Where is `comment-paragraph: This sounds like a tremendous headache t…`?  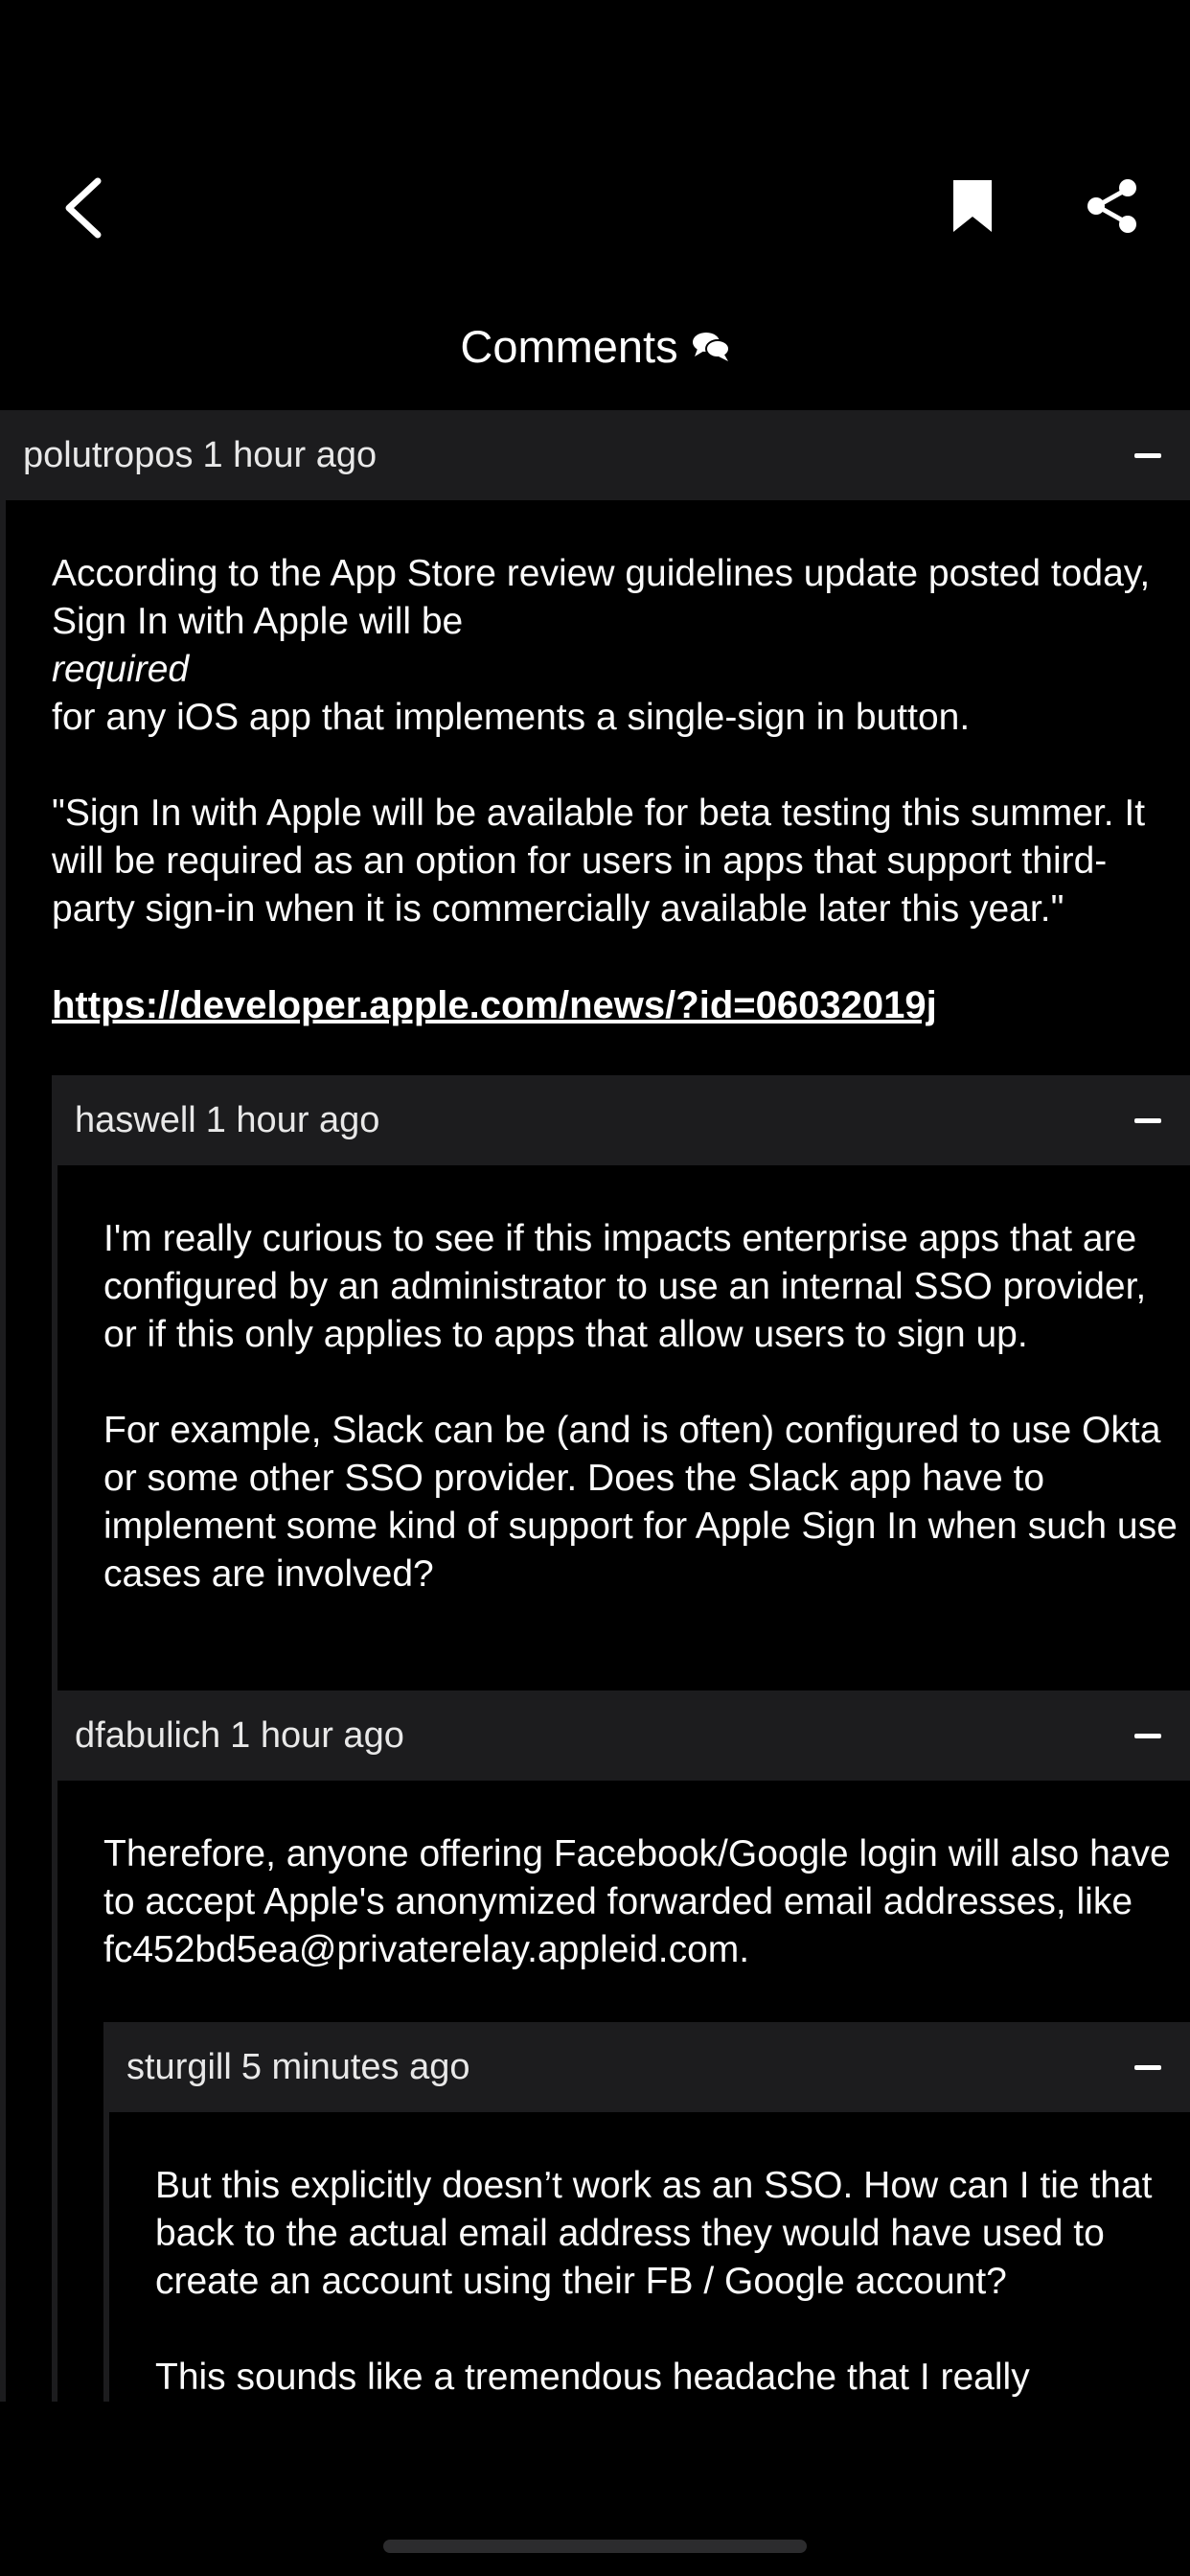 comment-paragraph: This sounds like a tremendous headache t… is located at coordinates (592, 2377).